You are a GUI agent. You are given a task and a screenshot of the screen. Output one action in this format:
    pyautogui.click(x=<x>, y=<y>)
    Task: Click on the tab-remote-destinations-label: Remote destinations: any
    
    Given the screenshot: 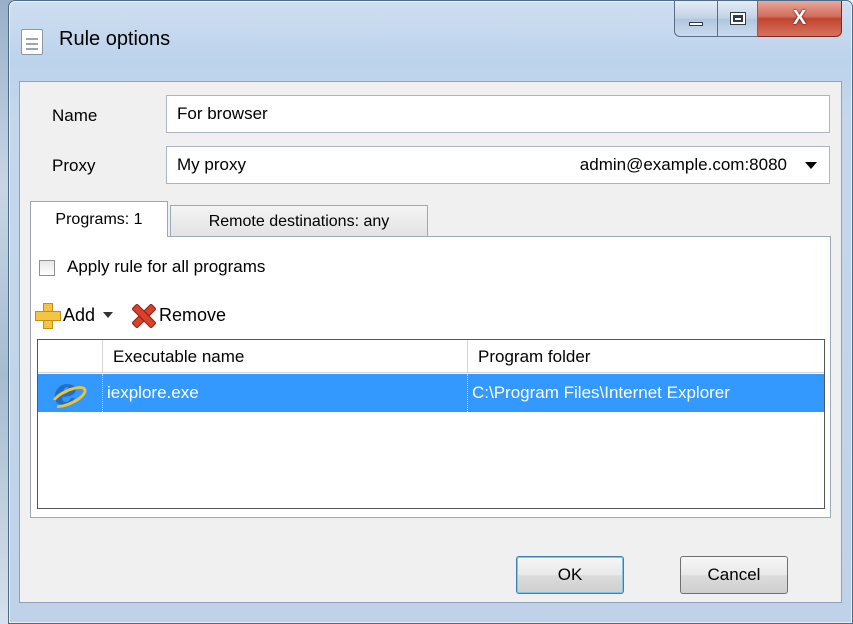 What is the action you would take?
    pyautogui.click(x=299, y=221)
    